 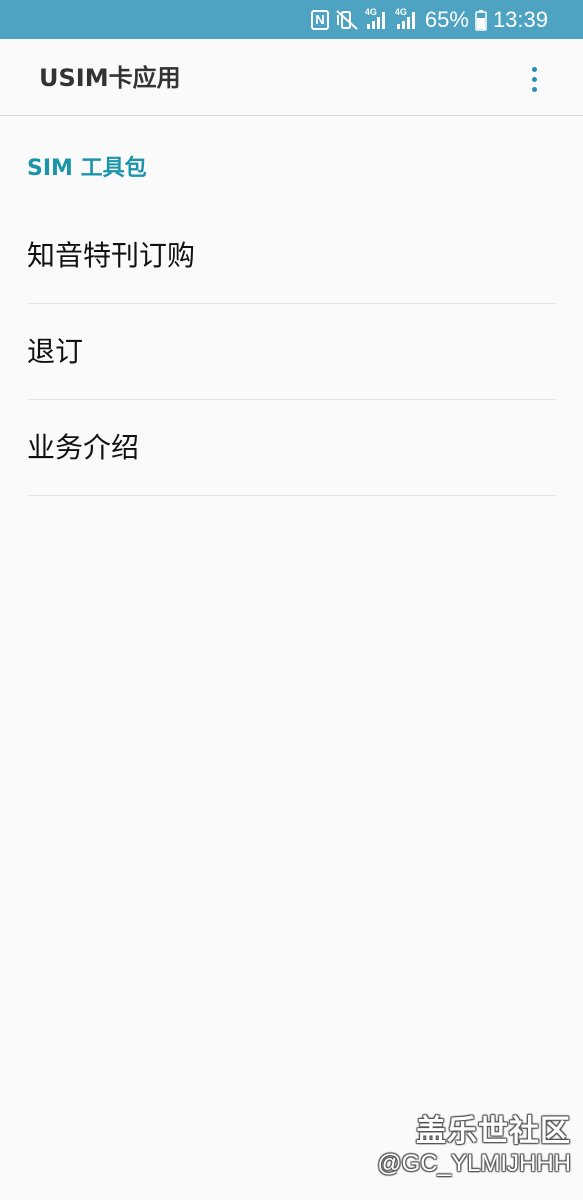 I want to click on network-type-label-sim2: 4G, so click(x=400, y=11).